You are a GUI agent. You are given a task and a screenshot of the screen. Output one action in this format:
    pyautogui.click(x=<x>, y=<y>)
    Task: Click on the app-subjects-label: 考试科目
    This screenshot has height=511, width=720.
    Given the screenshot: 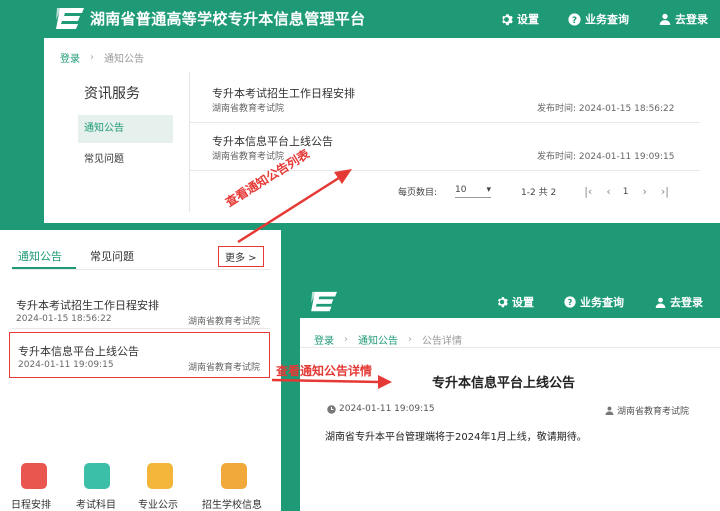 What is the action you would take?
    pyautogui.click(x=96, y=503)
    